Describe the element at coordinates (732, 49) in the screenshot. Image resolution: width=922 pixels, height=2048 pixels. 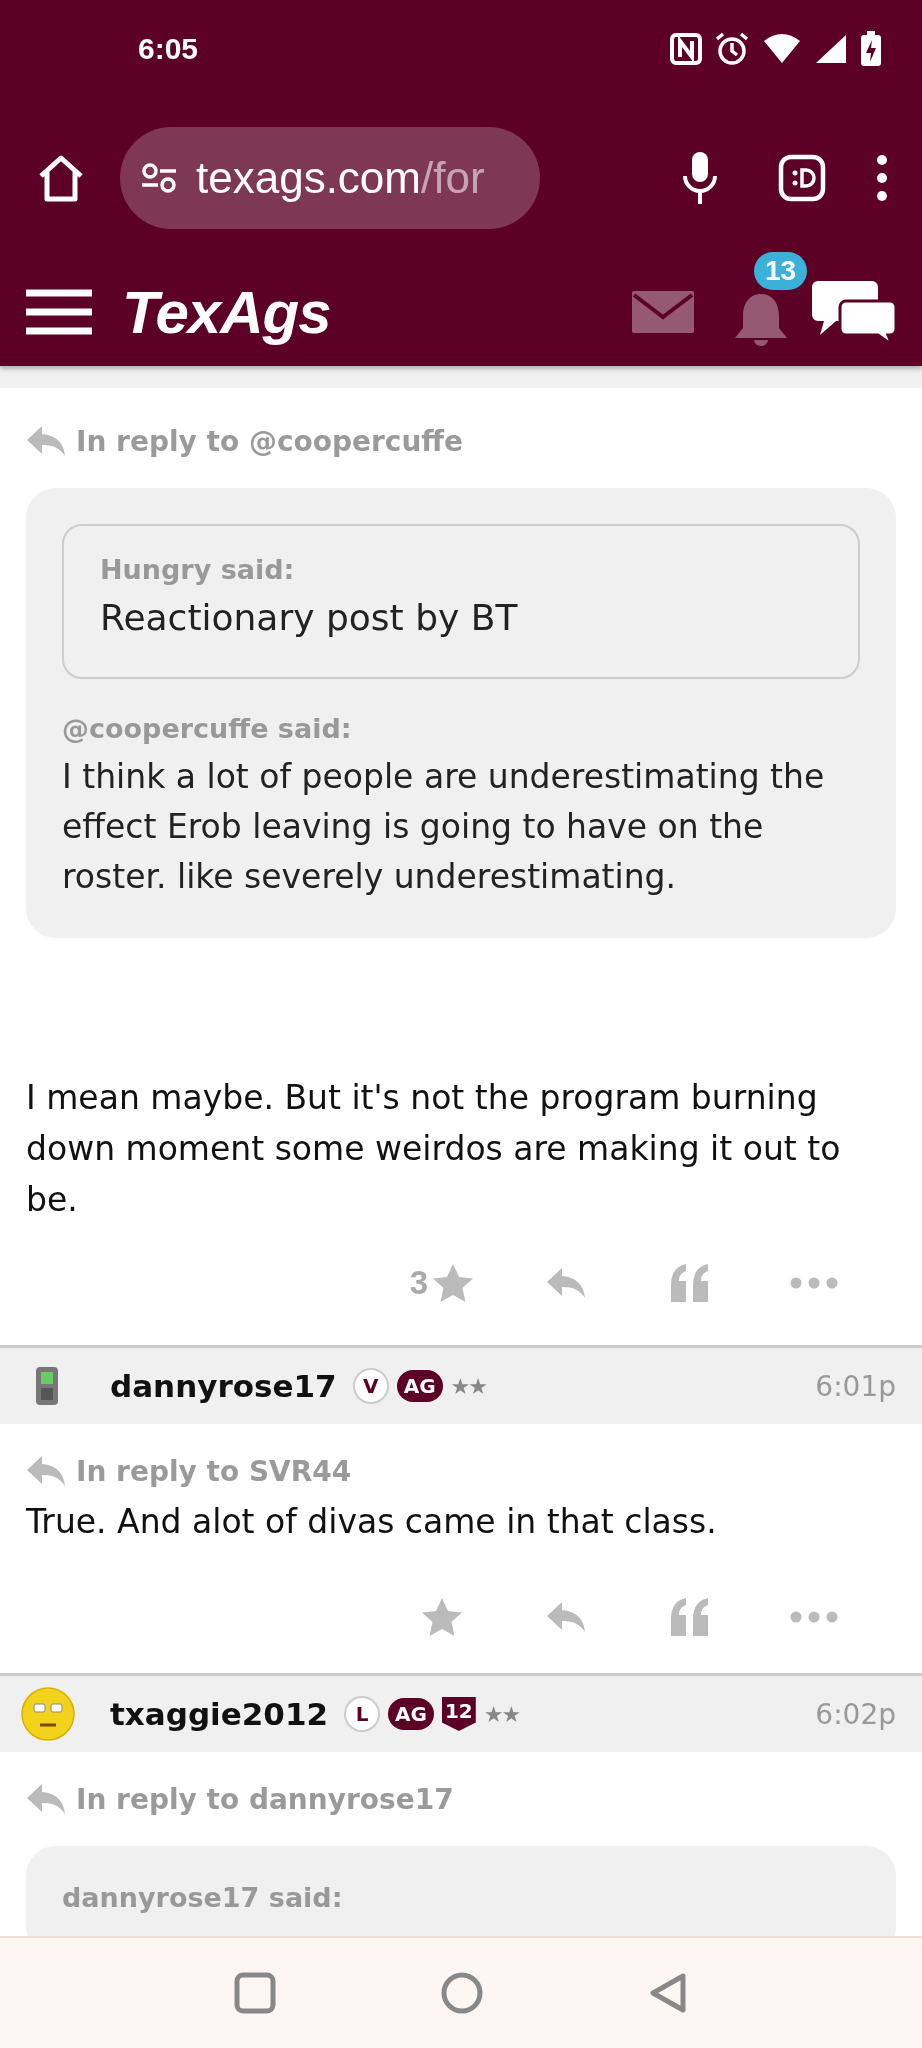
I see `alarm-icon` at that location.